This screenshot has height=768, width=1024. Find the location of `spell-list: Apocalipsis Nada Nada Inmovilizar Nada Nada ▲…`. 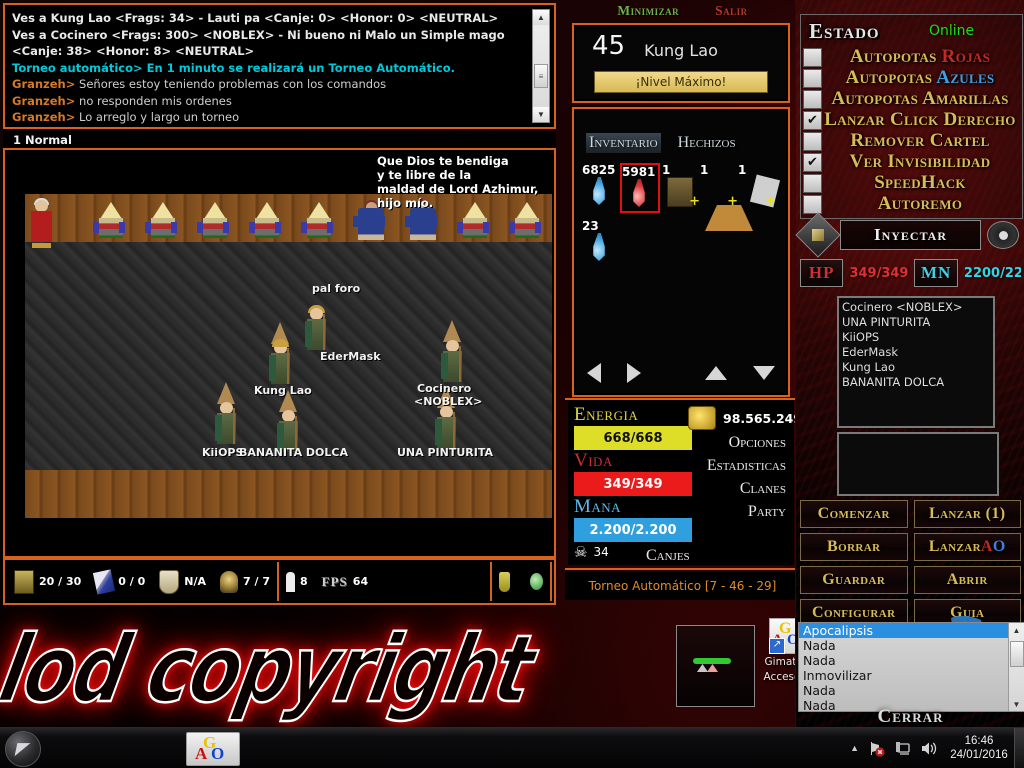

spell-list: Apocalipsis Nada Nada Inmovilizar Nada Nada ▲… is located at coordinates (911, 667).